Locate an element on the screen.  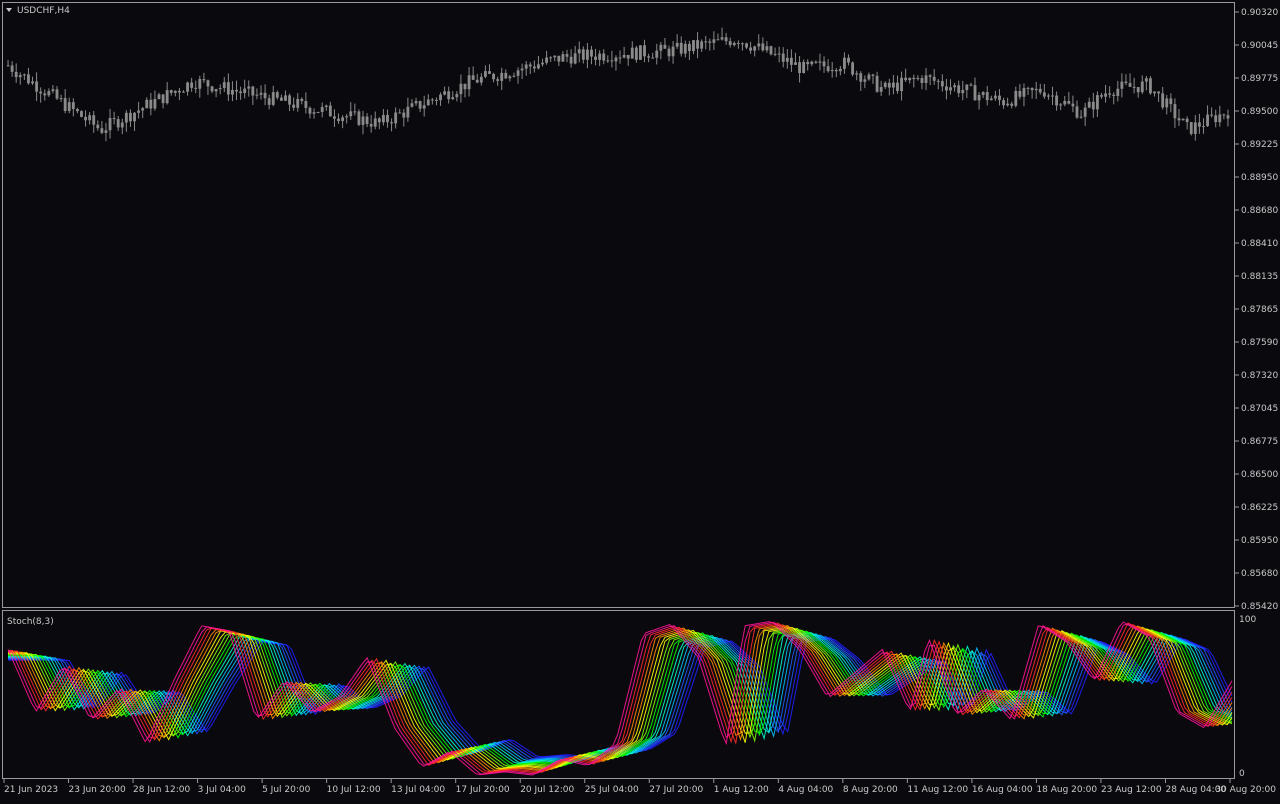
price-tick-label: 0.88135 is located at coordinates (1259, 277).